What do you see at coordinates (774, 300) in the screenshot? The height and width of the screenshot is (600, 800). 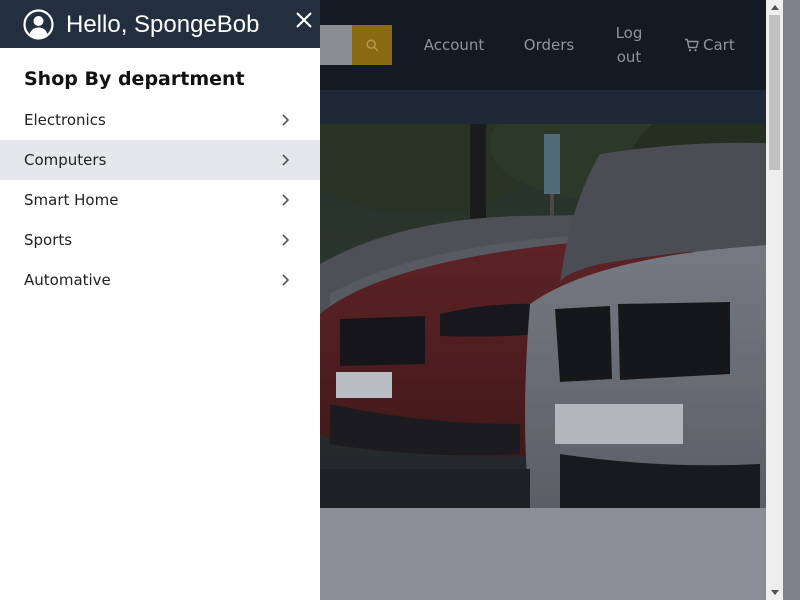 I see `page-scrollbar` at bounding box center [774, 300].